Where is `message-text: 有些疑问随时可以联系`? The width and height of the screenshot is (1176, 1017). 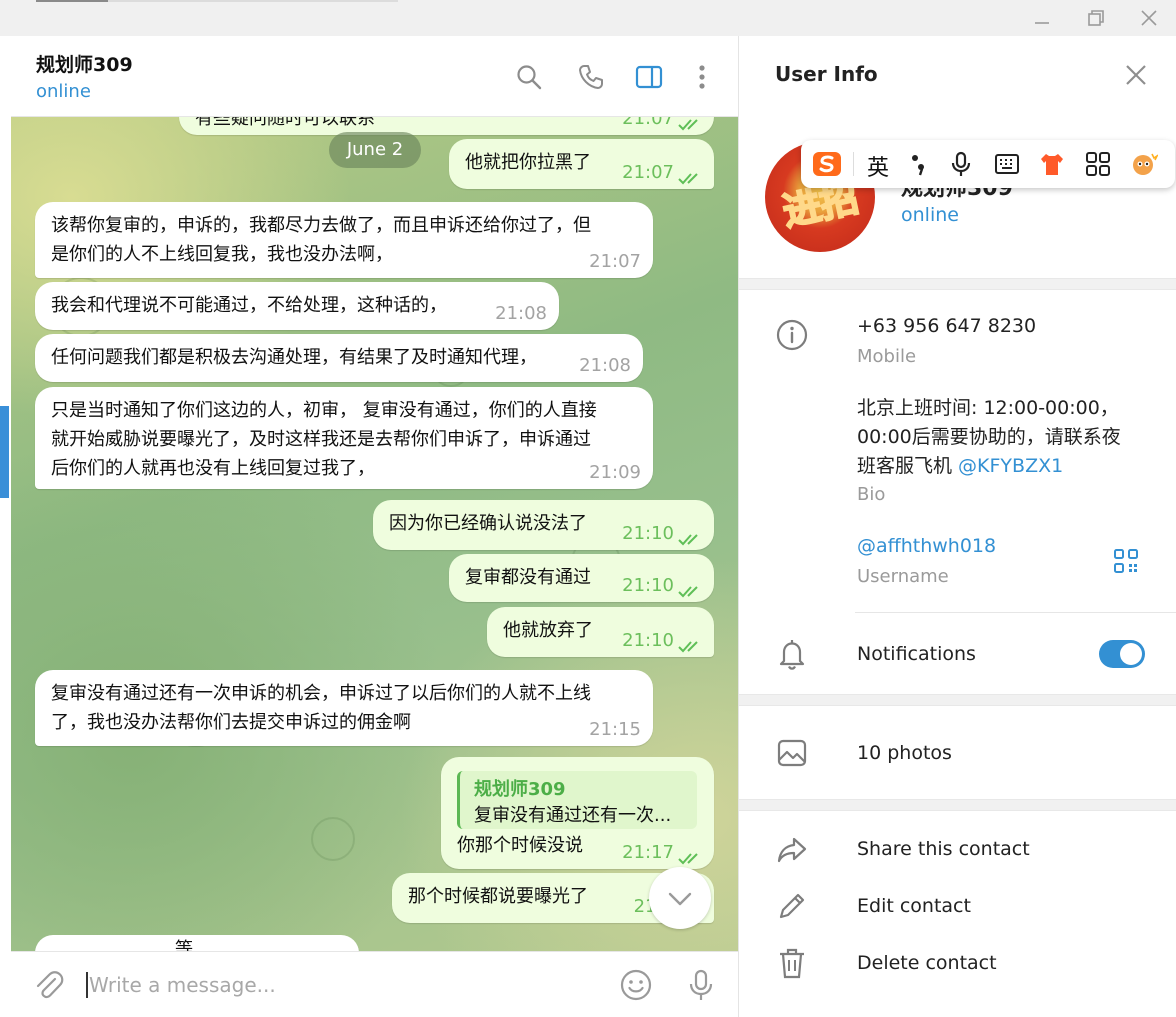
message-text: 有些疑问随时可以联系 is located at coordinates (285, 123).